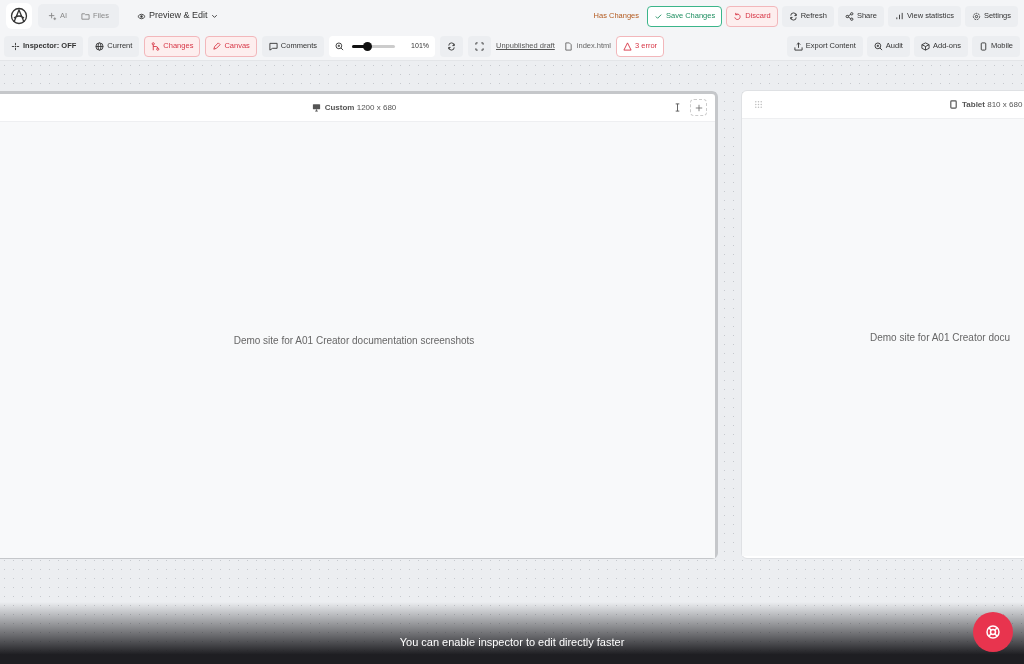 This screenshot has width=1024, height=664. I want to click on mode-dropdown: Preview & Edit, so click(178, 16).